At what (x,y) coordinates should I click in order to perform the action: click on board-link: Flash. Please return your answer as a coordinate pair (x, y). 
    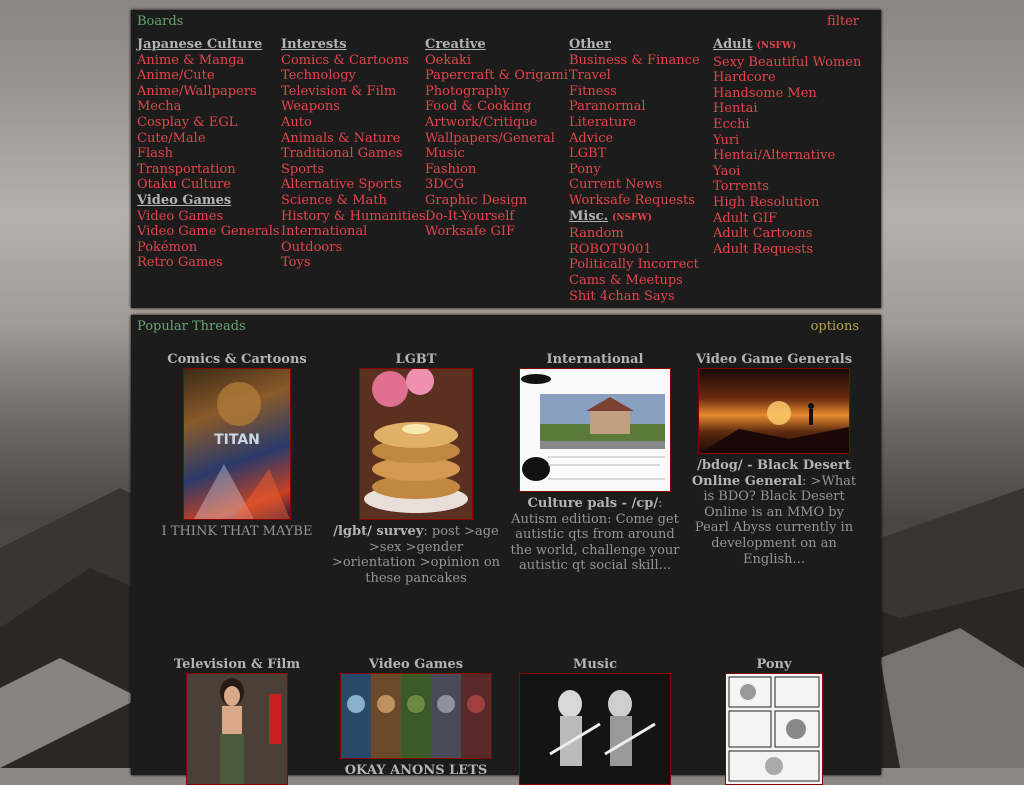
    Looking at the image, I should click on (209, 154).